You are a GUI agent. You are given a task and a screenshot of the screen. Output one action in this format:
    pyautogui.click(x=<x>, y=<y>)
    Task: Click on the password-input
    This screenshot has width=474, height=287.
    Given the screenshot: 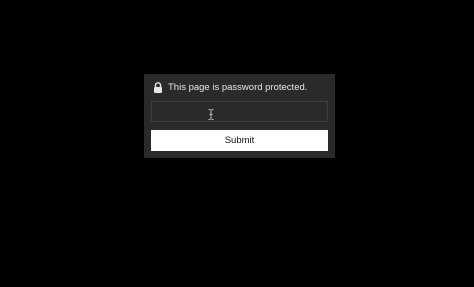 What is the action you would take?
    pyautogui.click(x=239, y=111)
    